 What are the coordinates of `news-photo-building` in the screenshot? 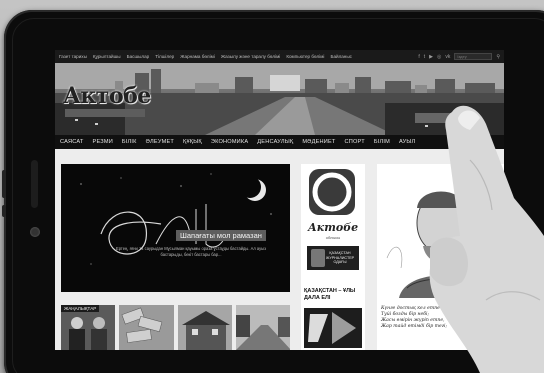 It's located at (204, 327).